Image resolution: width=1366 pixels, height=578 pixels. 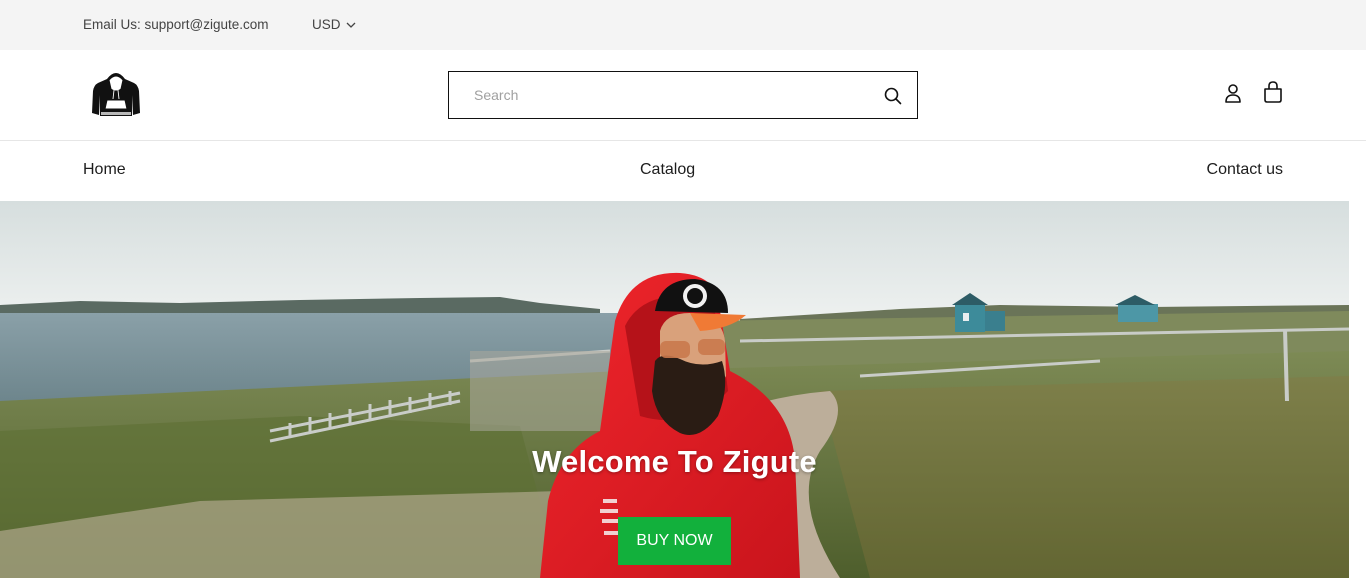 What do you see at coordinates (1245, 170) in the screenshot?
I see `nav-item-contact-us: Contact us` at bounding box center [1245, 170].